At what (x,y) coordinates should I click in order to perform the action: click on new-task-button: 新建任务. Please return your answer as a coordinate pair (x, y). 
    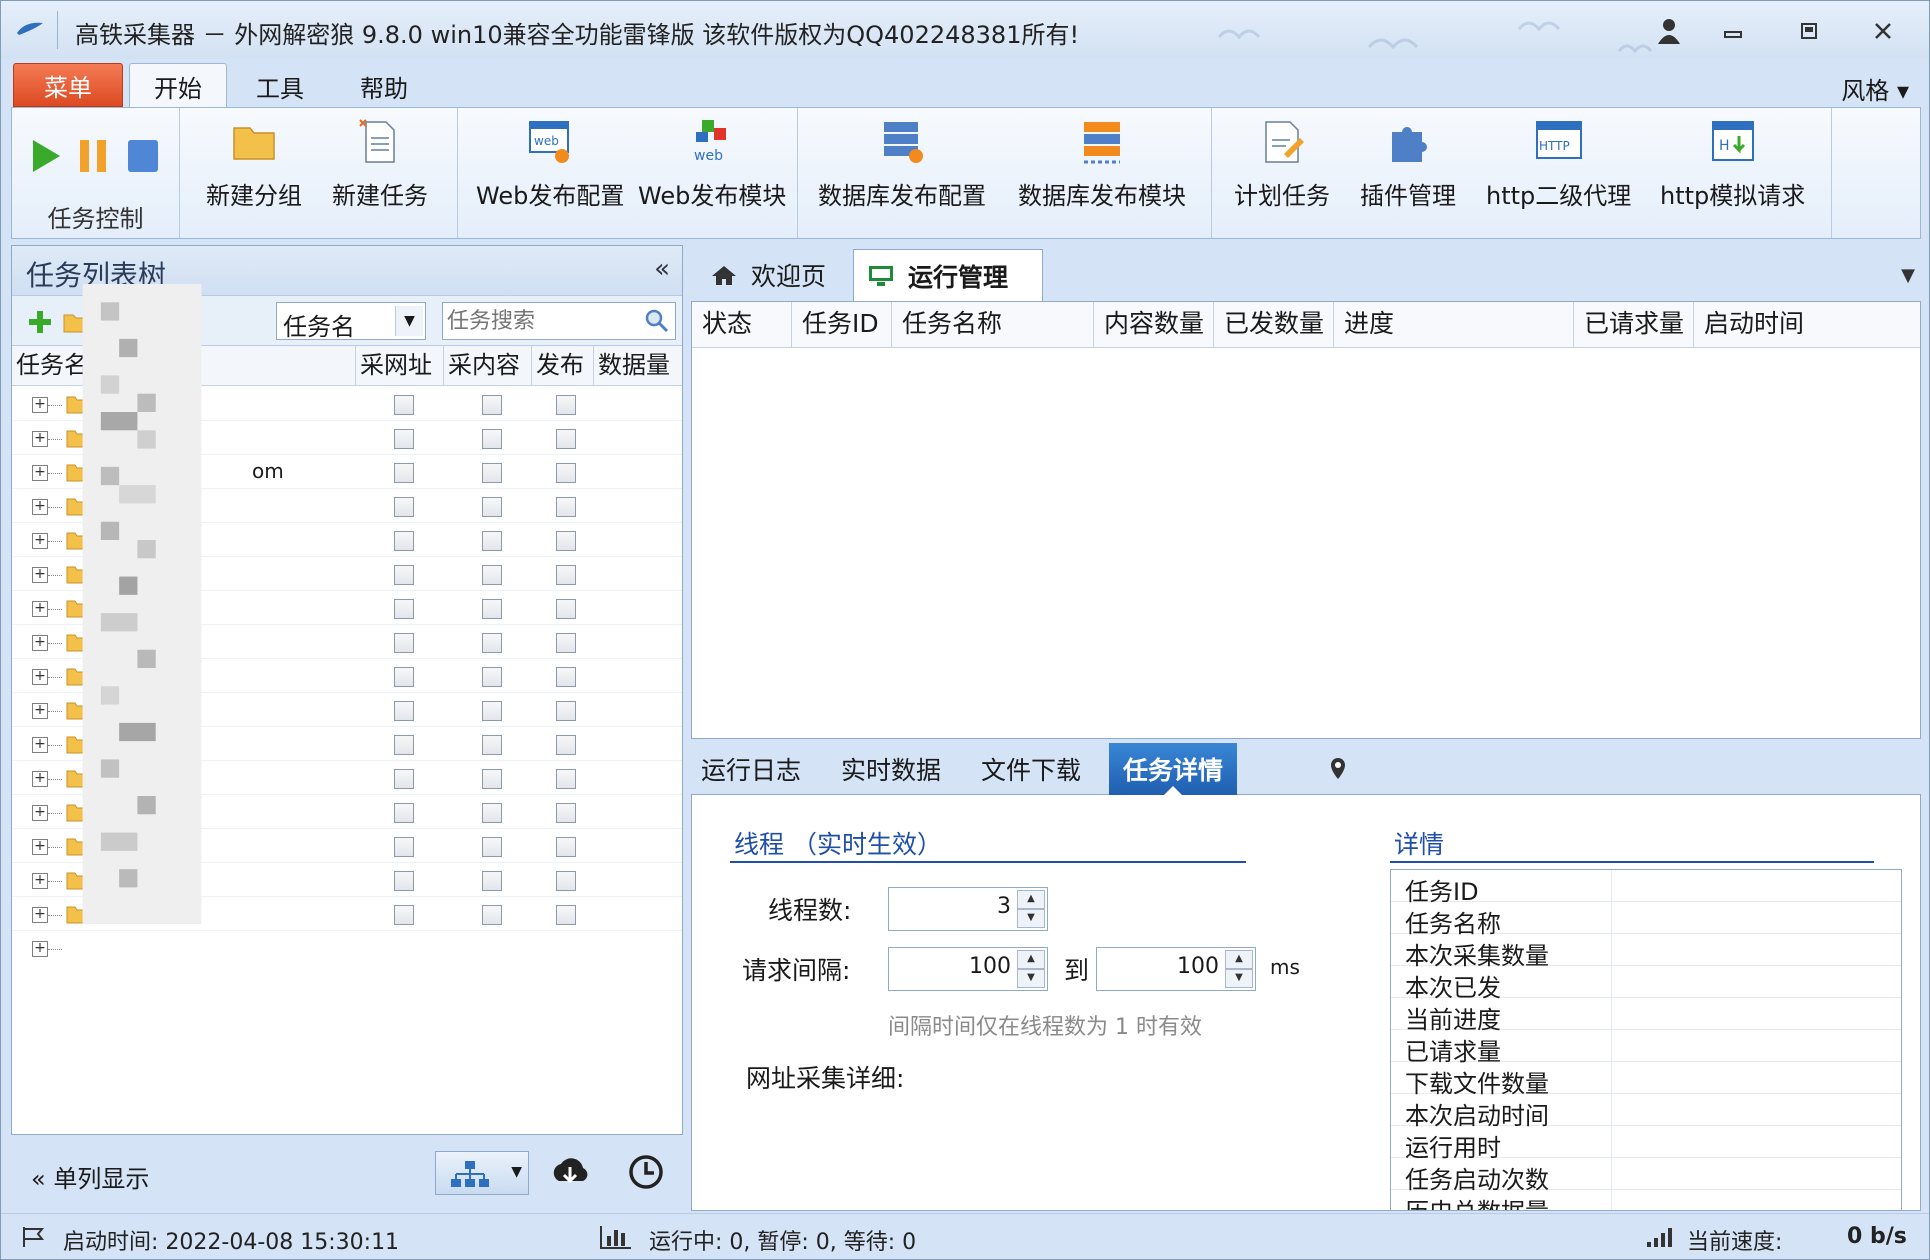
    Looking at the image, I should click on (380, 164).